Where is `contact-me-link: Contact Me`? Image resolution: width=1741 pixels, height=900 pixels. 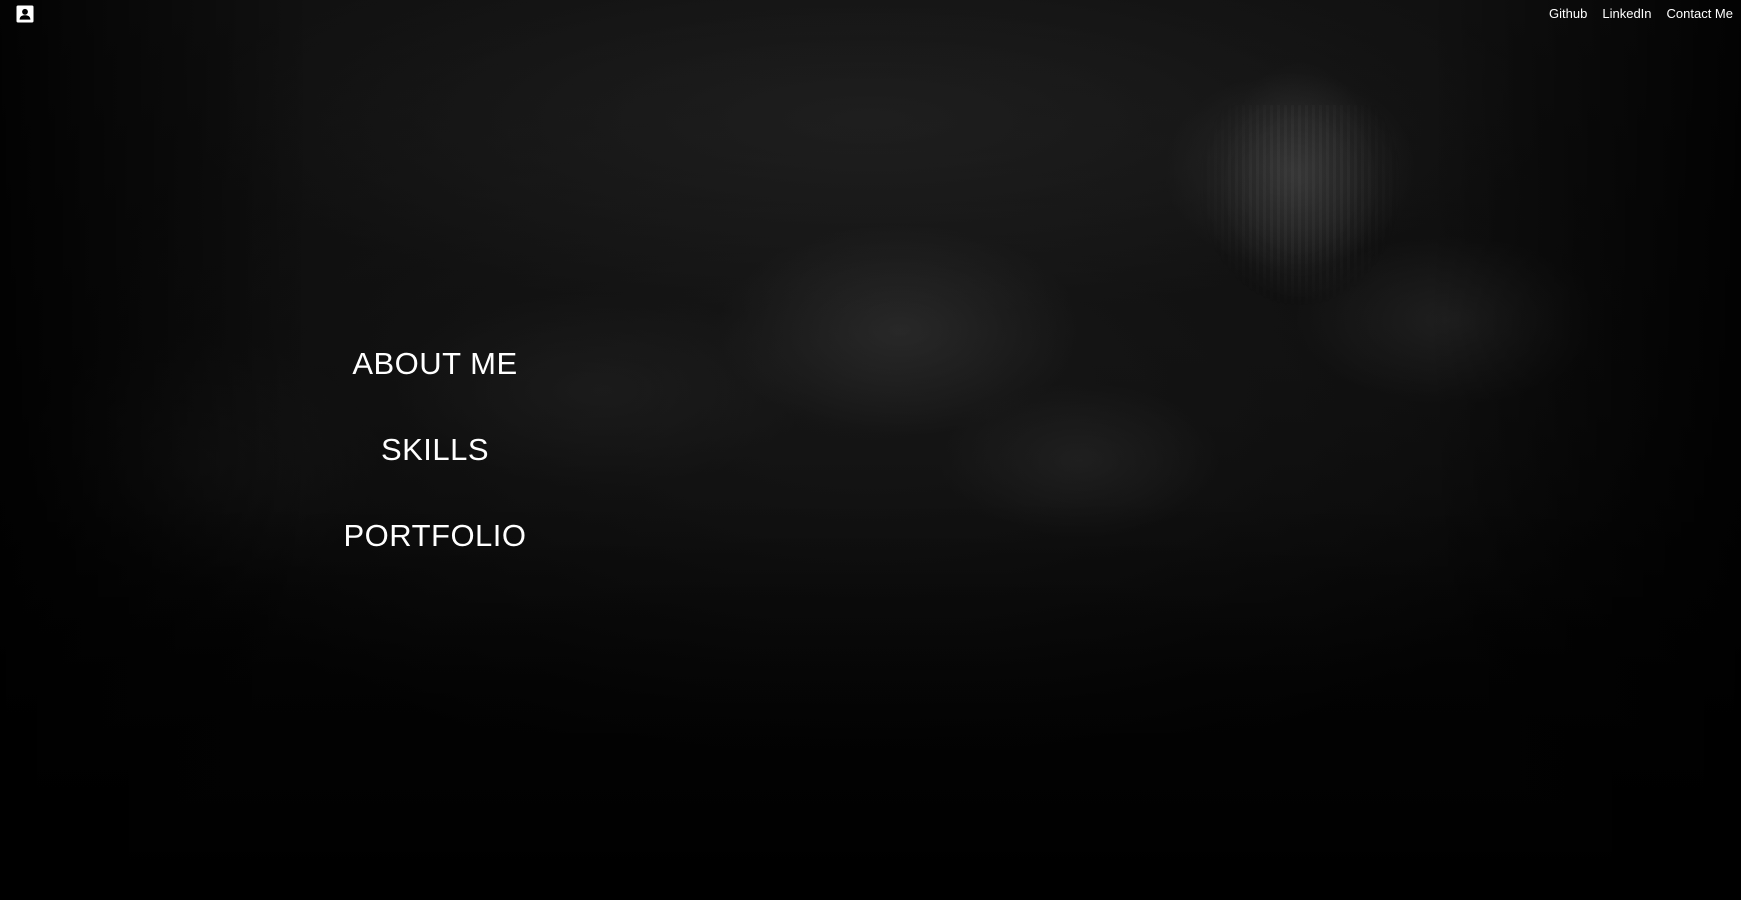
contact-me-link: Contact Me is located at coordinates (1700, 14).